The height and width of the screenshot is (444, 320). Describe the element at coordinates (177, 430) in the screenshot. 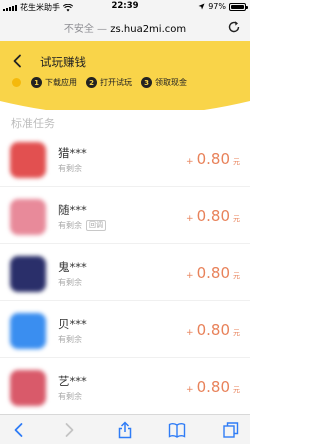

I see `bookmarks-icon` at that location.